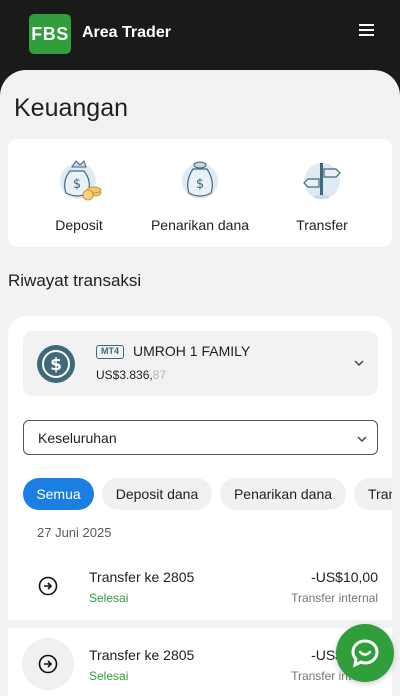 This screenshot has height=696, width=400. What do you see at coordinates (77, 438) in the screenshot?
I see `filter-select-value: Keseluruhan` at bounding box center [77, 438].